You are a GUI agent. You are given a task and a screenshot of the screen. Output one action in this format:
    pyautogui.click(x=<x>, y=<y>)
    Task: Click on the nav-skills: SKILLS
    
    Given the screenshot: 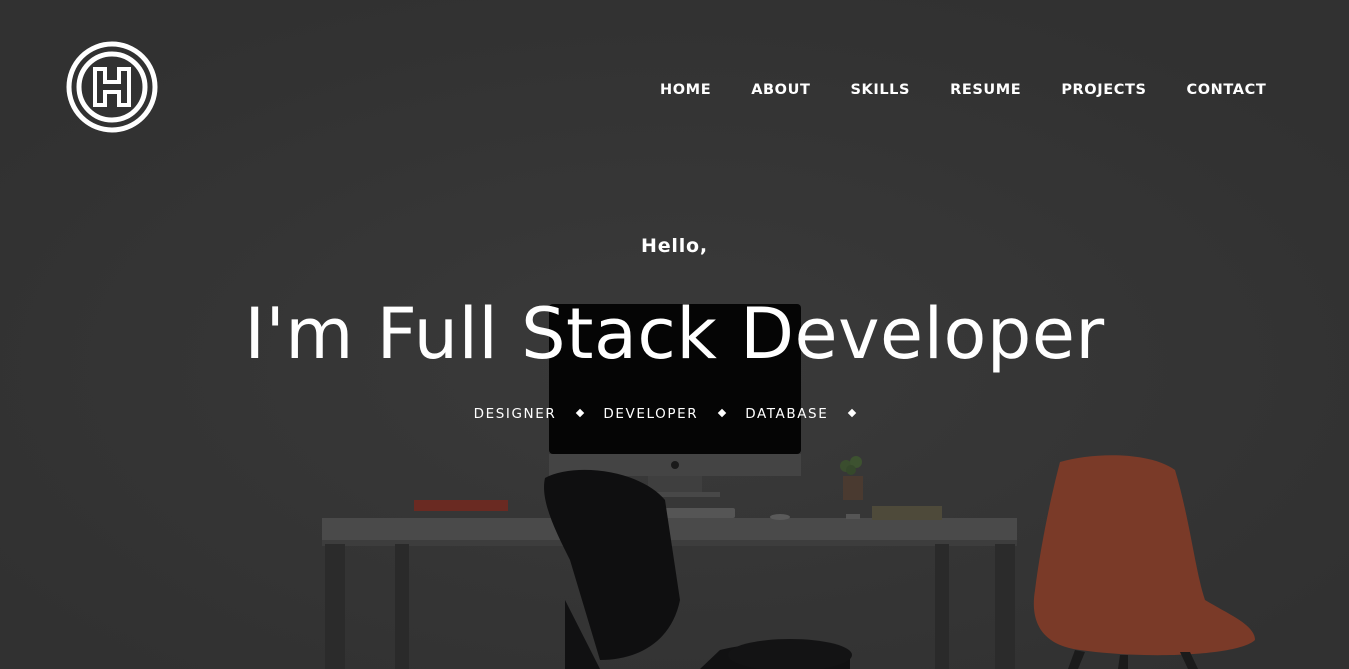 What is the action you would take?
    pyautogui.click(x=880, y=91)
    